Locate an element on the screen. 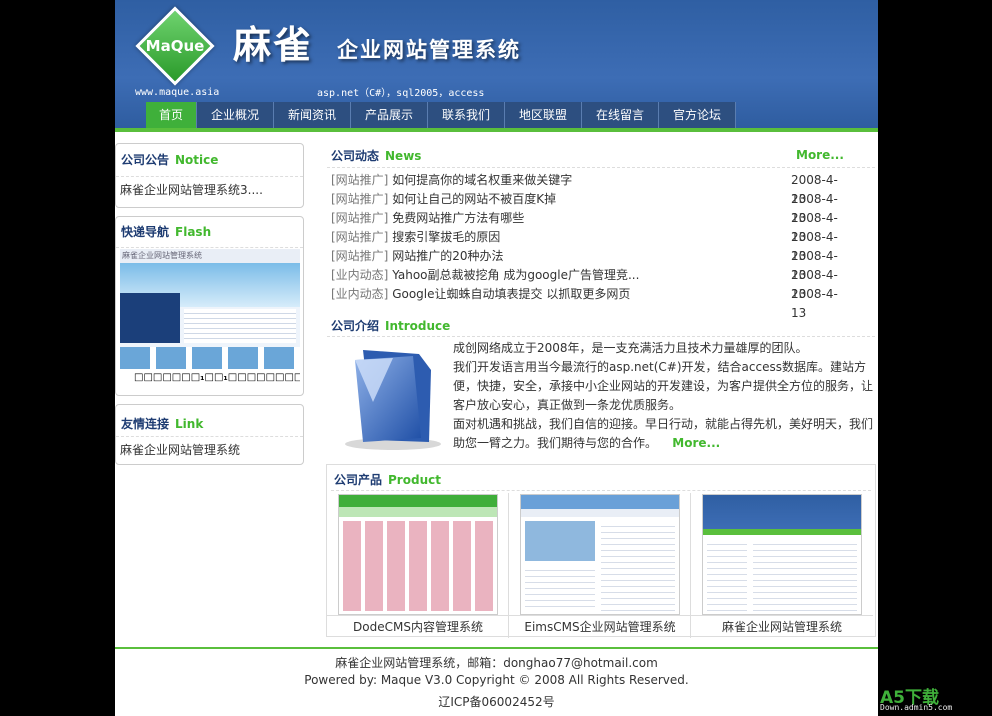 This screenshot has height=716, width=992. product-label: EimsCMS企业网站管理系统 is located at coordinates (600, 626).